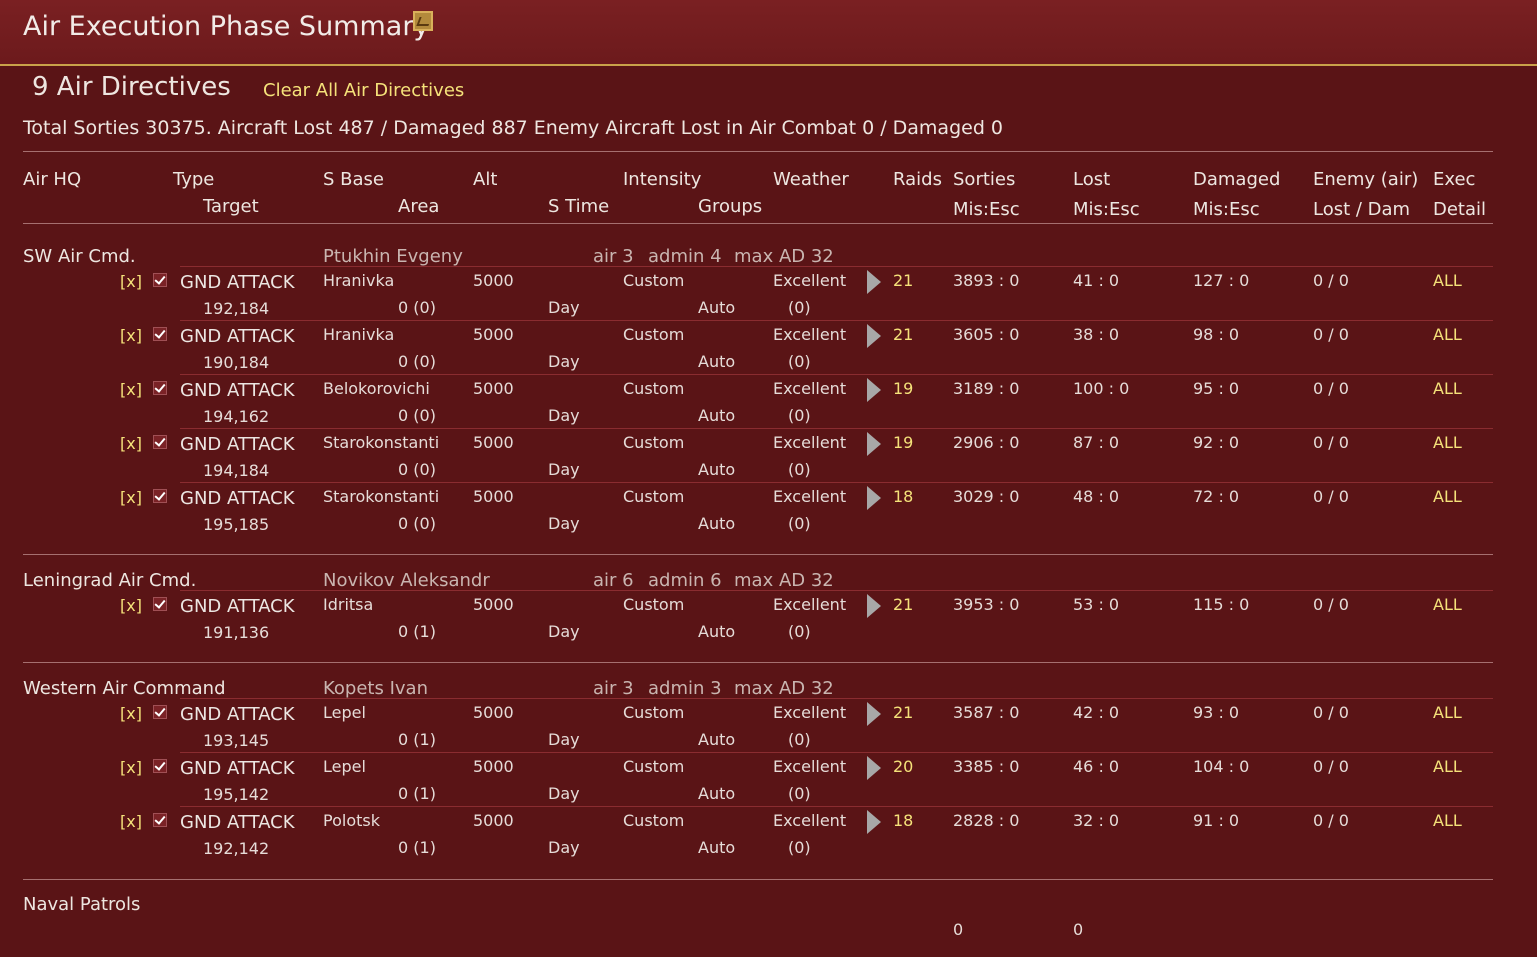  What do you see at coordinates (353, 179) in the screenshot?
I see `header-s-base: S Base` at bounding box center [353, 179].